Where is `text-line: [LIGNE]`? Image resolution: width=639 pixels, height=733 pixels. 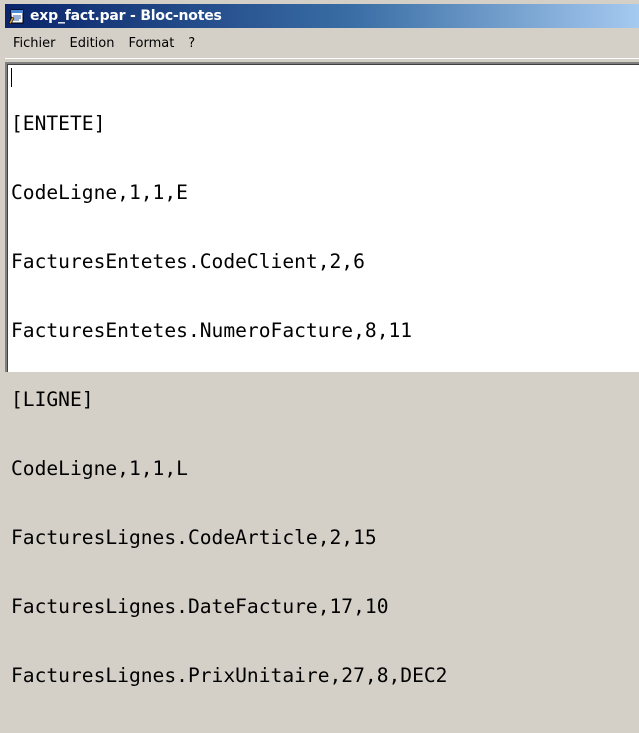
text-line: [LIGNE] is located at coordinates (229, 399).